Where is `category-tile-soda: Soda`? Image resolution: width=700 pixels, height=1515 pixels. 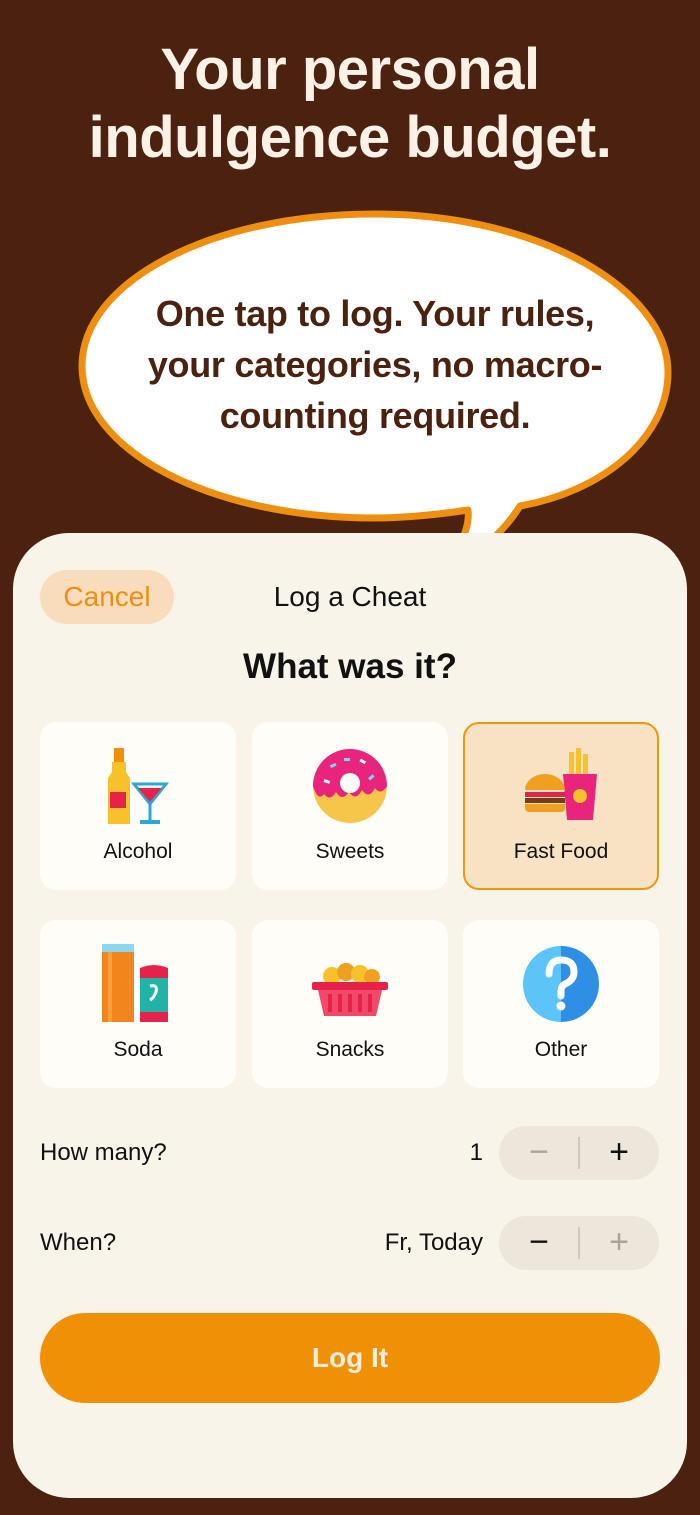
category-tile-soda: Soda is located at coordinates (138, 1004).